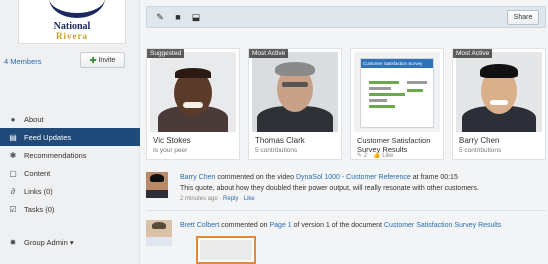  I want to click on document-thumbnail: Customer Satisfaction Survey, so click(397, 93).